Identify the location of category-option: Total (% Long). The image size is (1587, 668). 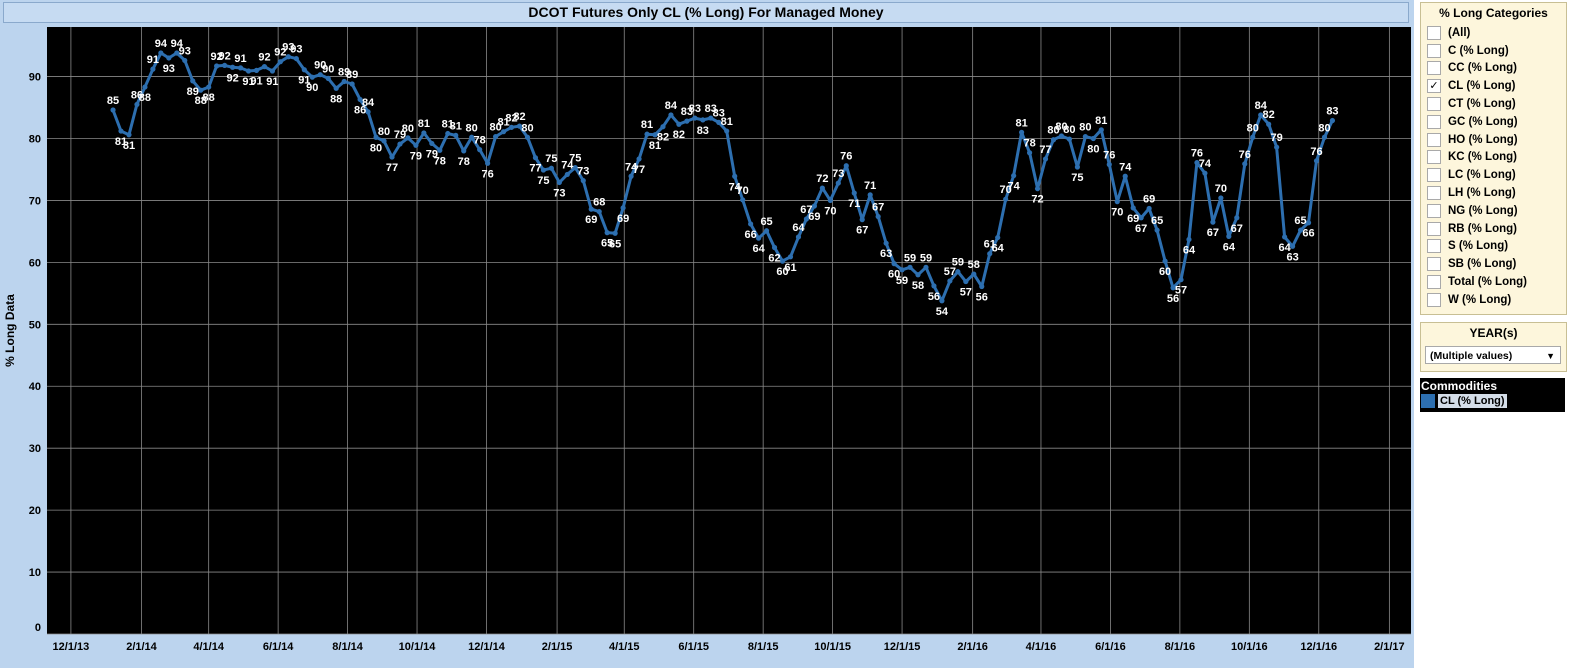
(1493, 282).